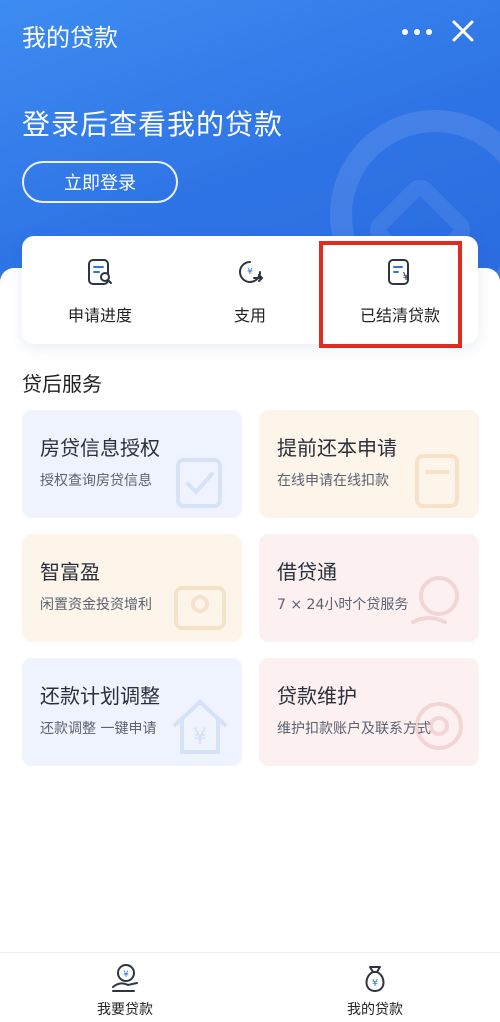 The image size is (500, 1022). I want to click on shield-check-icon, so click(199, 483).